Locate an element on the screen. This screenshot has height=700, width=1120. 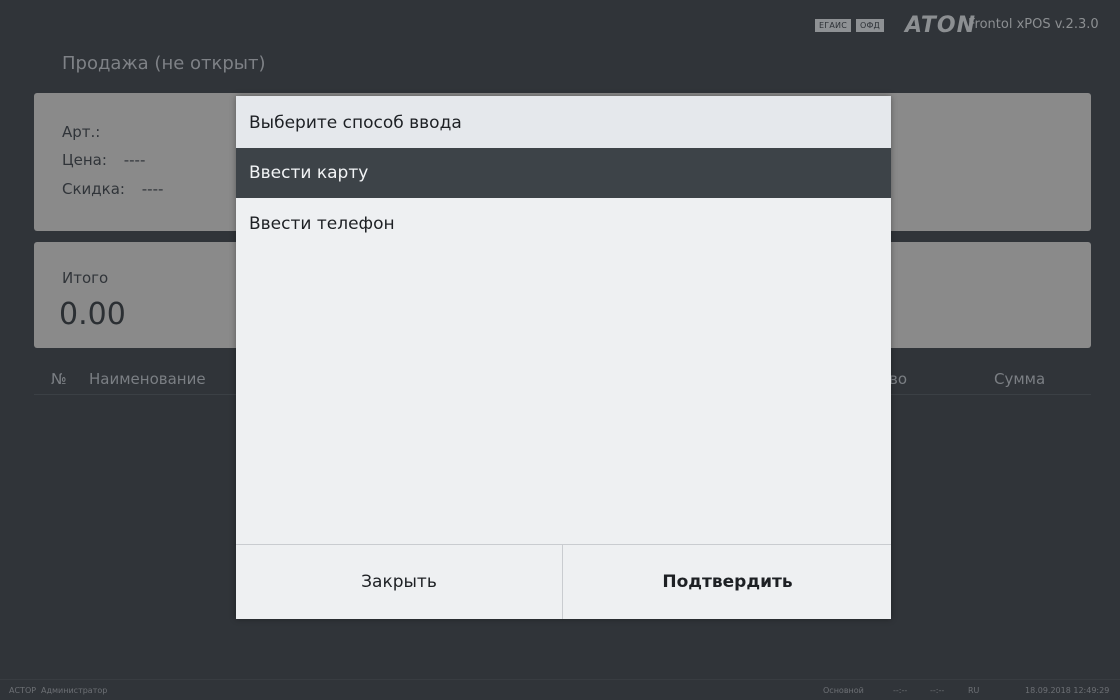
discount-label: Скидка: is located at coordinates (93, 189).